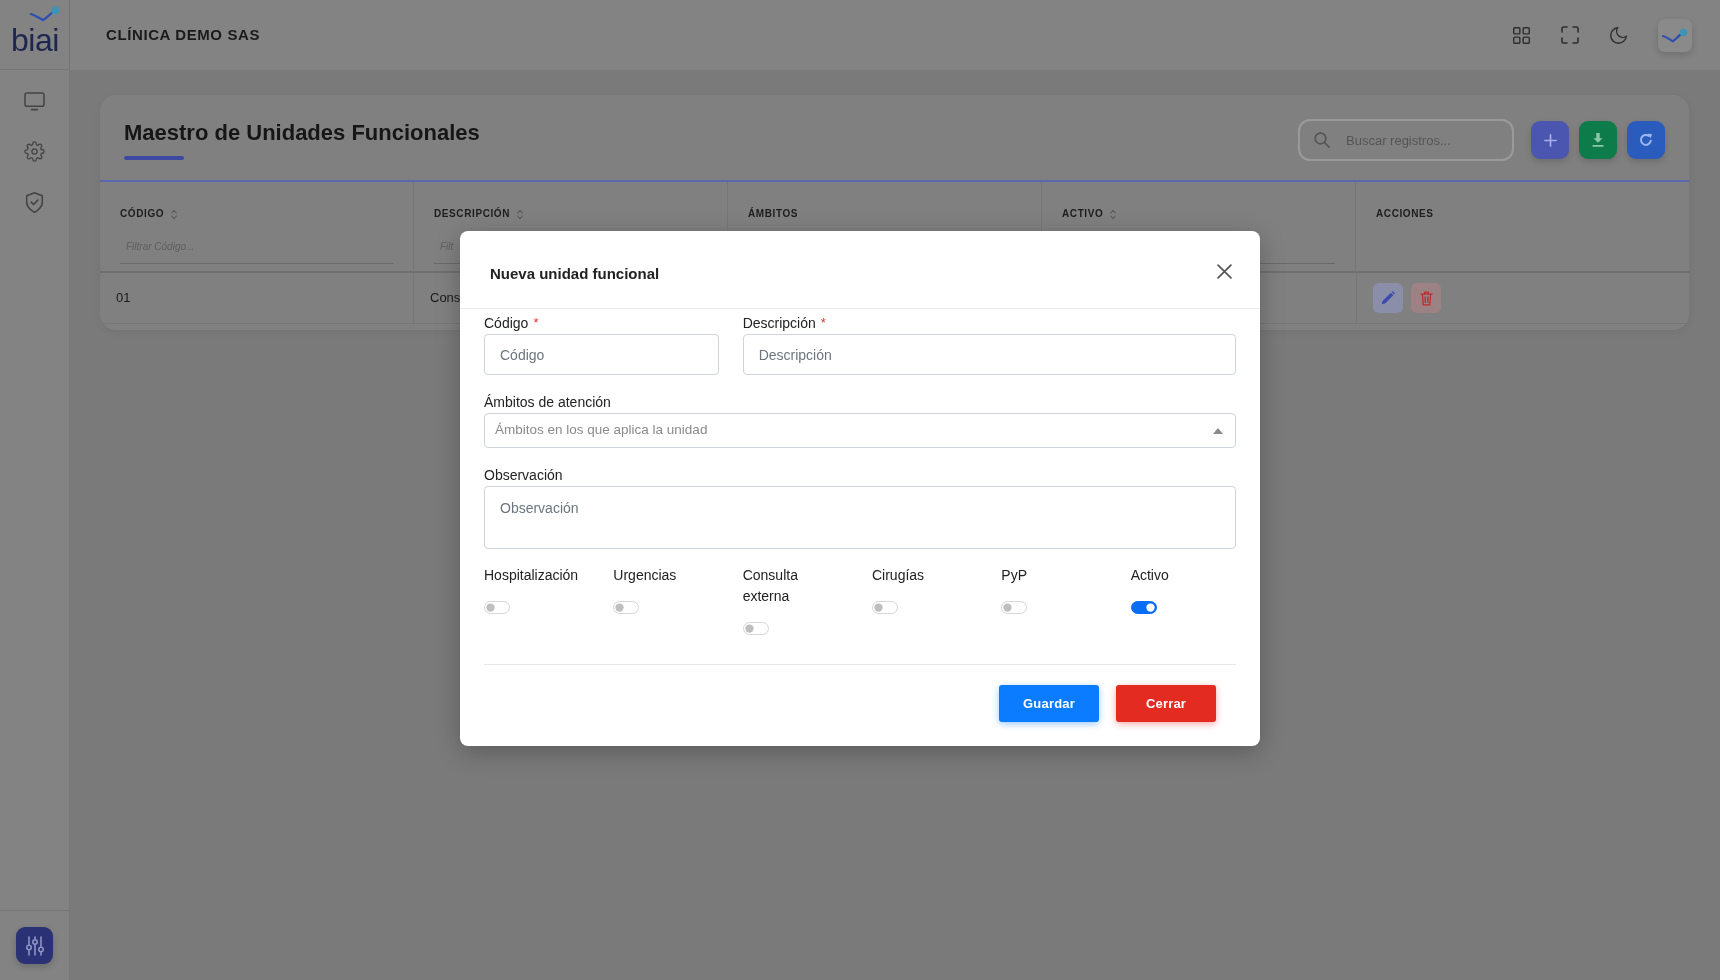 Image resolution: width=1720 pixels, height=980 pixels. What do you see at coordinates (302, 133) in the screenshot?
I see `page-title: Maestro de Unidades Funcionales` at bounding box center [302, 133].